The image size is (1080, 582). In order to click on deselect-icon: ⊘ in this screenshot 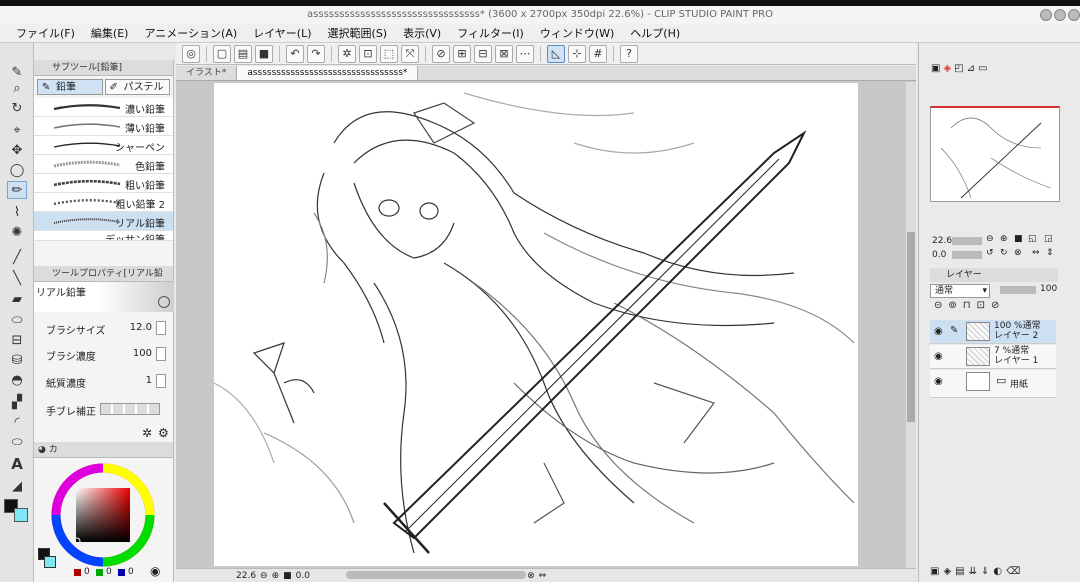, I will do `click(441, 53)`.